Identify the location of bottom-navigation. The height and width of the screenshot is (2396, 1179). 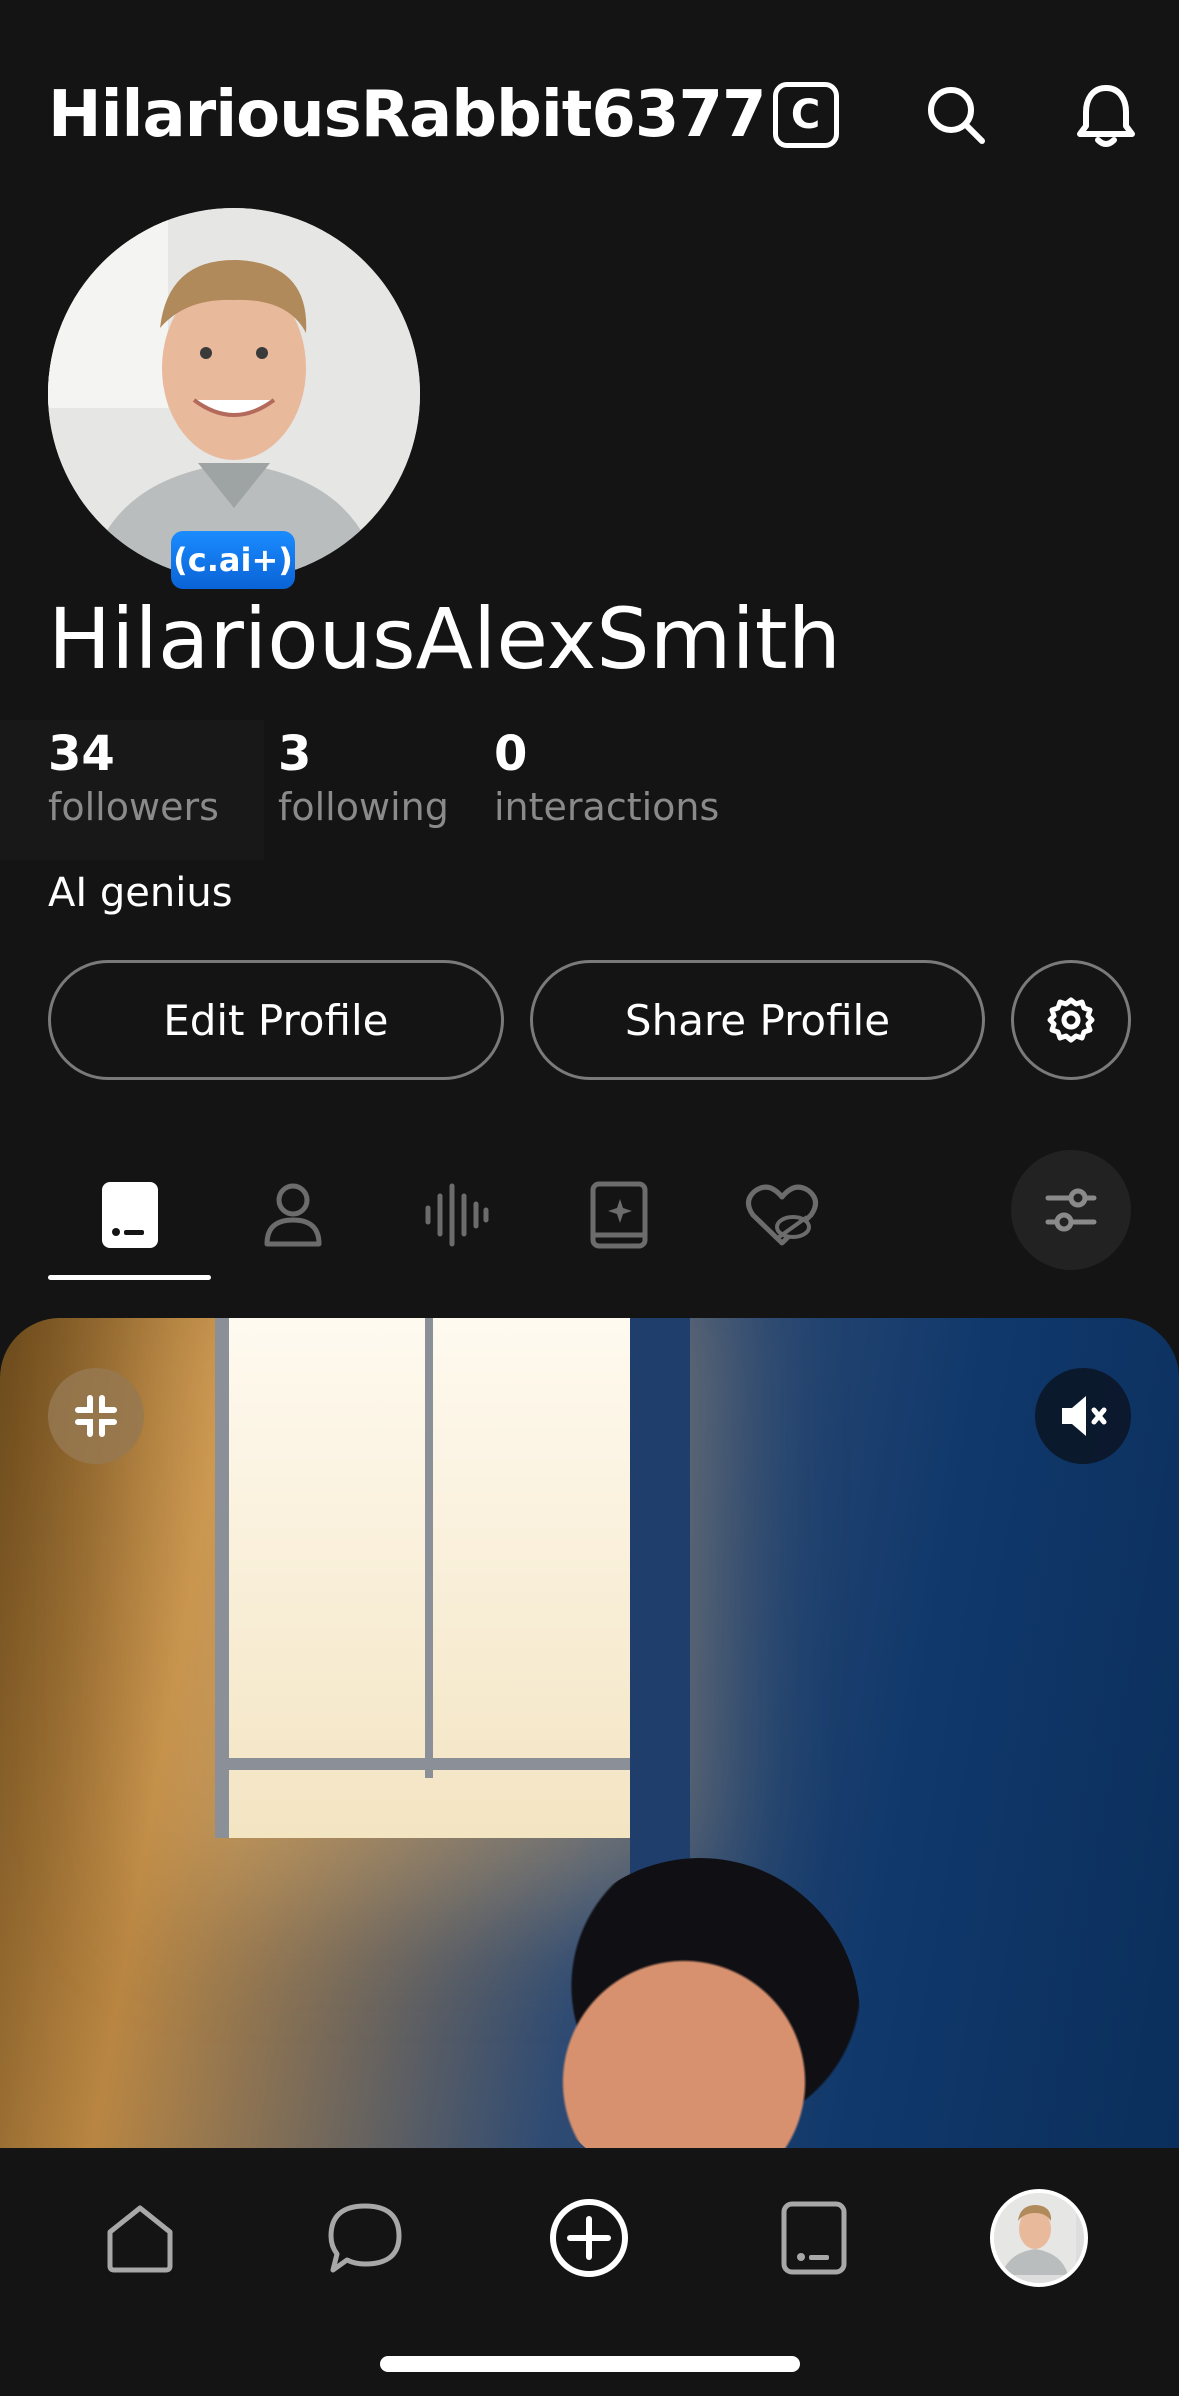
(589, 2272).